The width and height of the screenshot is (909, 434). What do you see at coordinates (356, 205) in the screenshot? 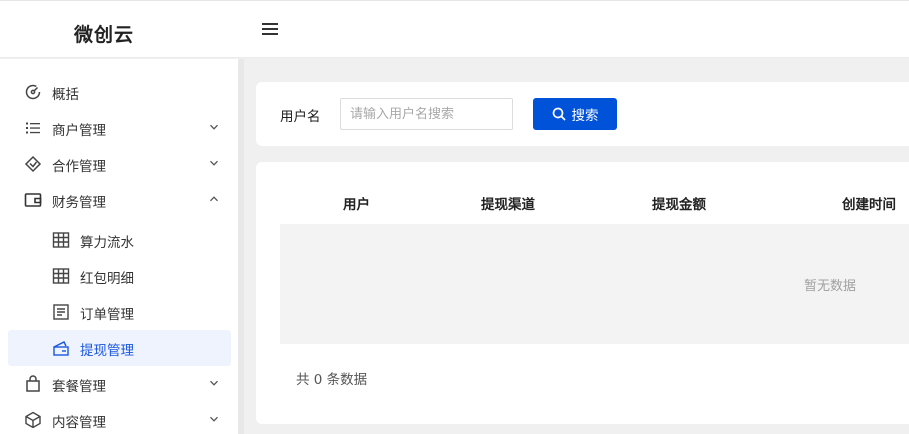
I see `column-header-user: 用户` at bounding box center [356, 205].